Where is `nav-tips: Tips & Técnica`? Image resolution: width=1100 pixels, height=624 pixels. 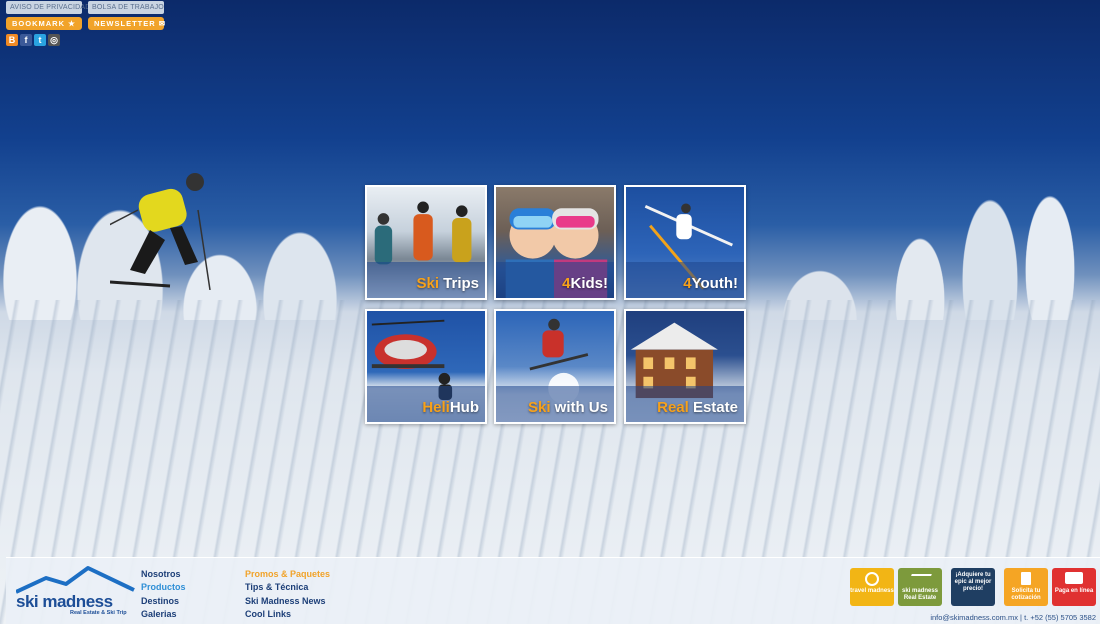 nav-tips: Tips & Técnica is located at coordinates (287, 587).